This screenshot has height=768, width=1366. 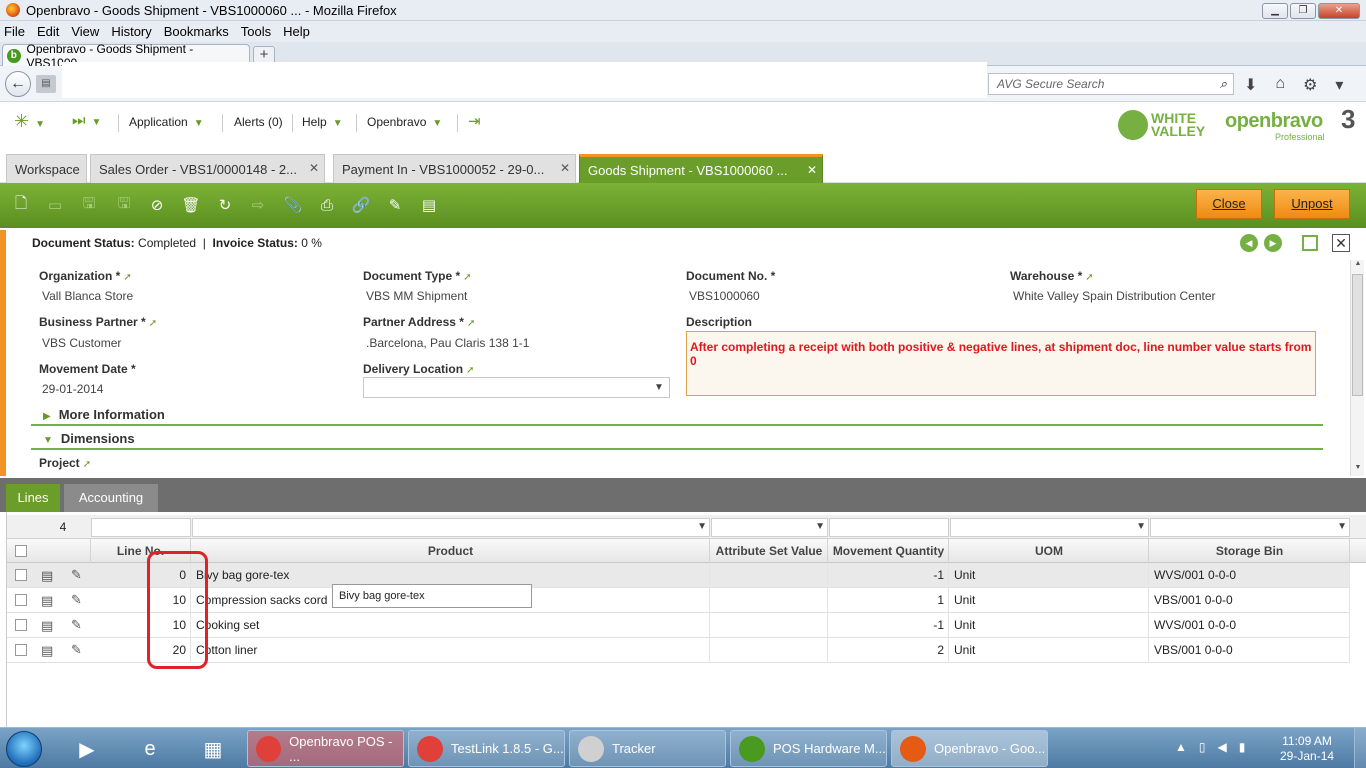 What do you see at coordinates (1250, 551) in the screenshot?
I see `column-storage-bin: Storage Bin` at bounding box center [1250, 551].